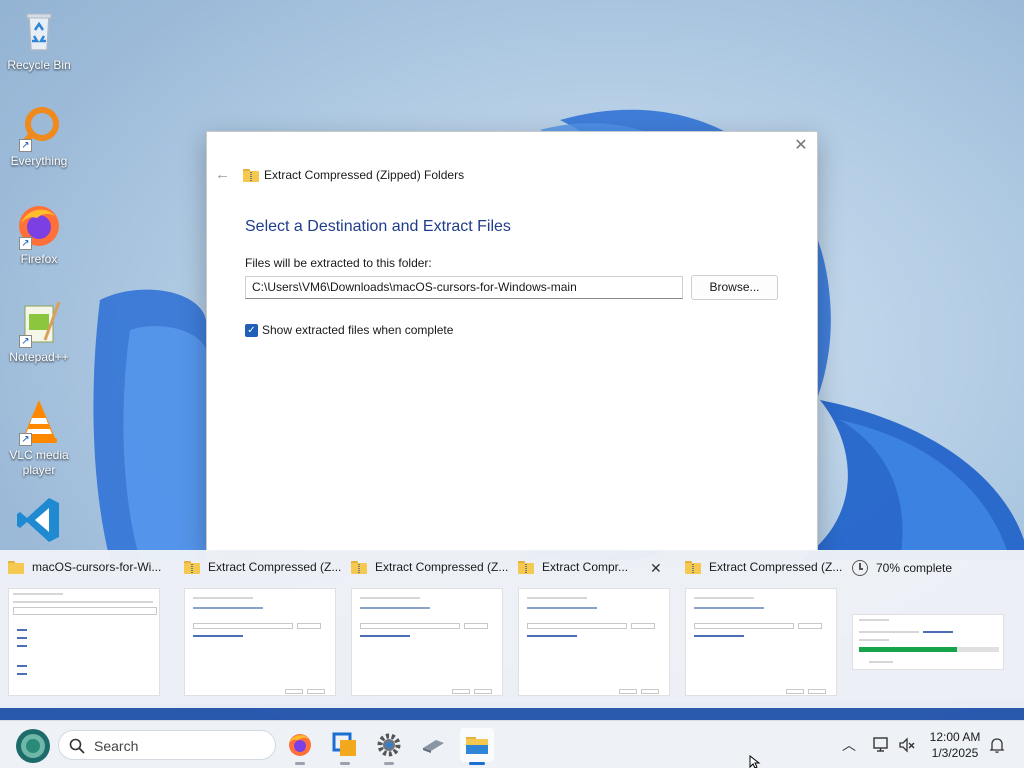  Describe the element at coordinates (39, 462) in the screenshot. I see `desktop-icon-label: VLC media player` at that location.